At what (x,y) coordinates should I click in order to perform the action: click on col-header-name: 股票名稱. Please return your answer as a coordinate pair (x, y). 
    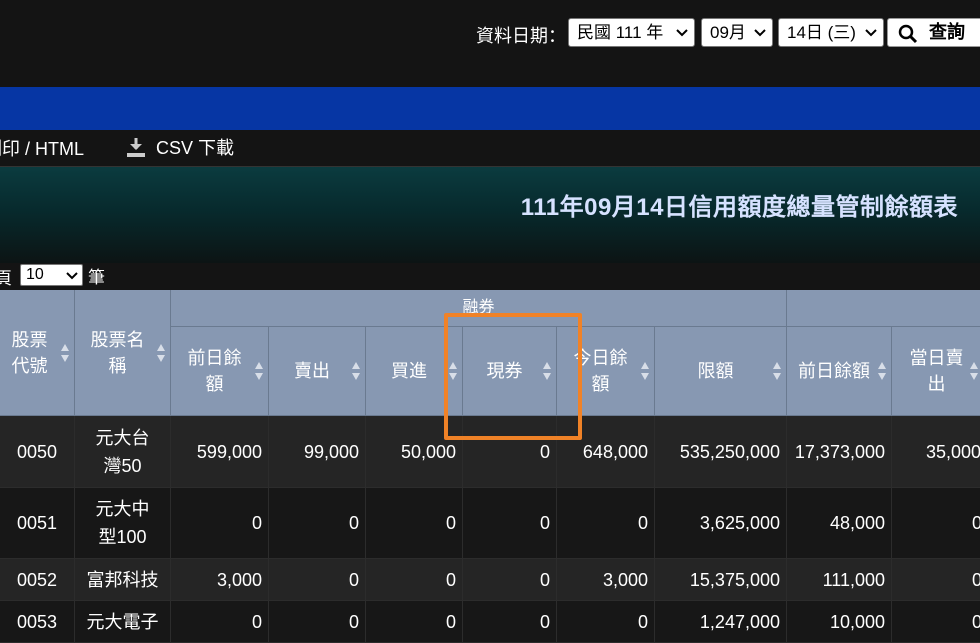
    Looking at the image, I should click on (123, 353).